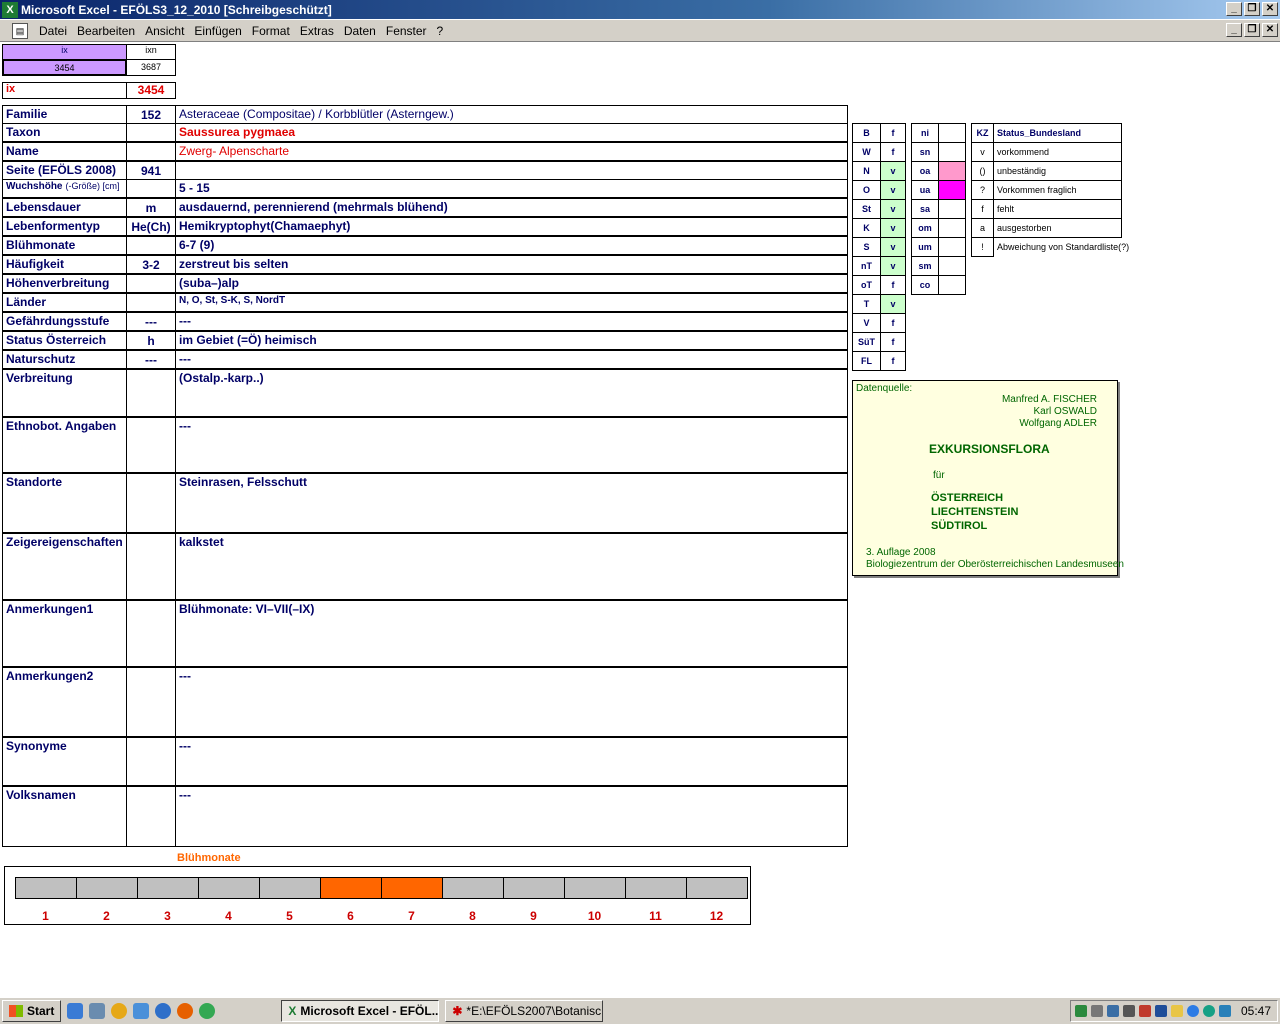 This screenshot has width=1280, height=1024. What do you see at coordinates (64, 226) in the screenshot?
I see `row-label: Lebenformentyp` at bounding box center [64, 226].